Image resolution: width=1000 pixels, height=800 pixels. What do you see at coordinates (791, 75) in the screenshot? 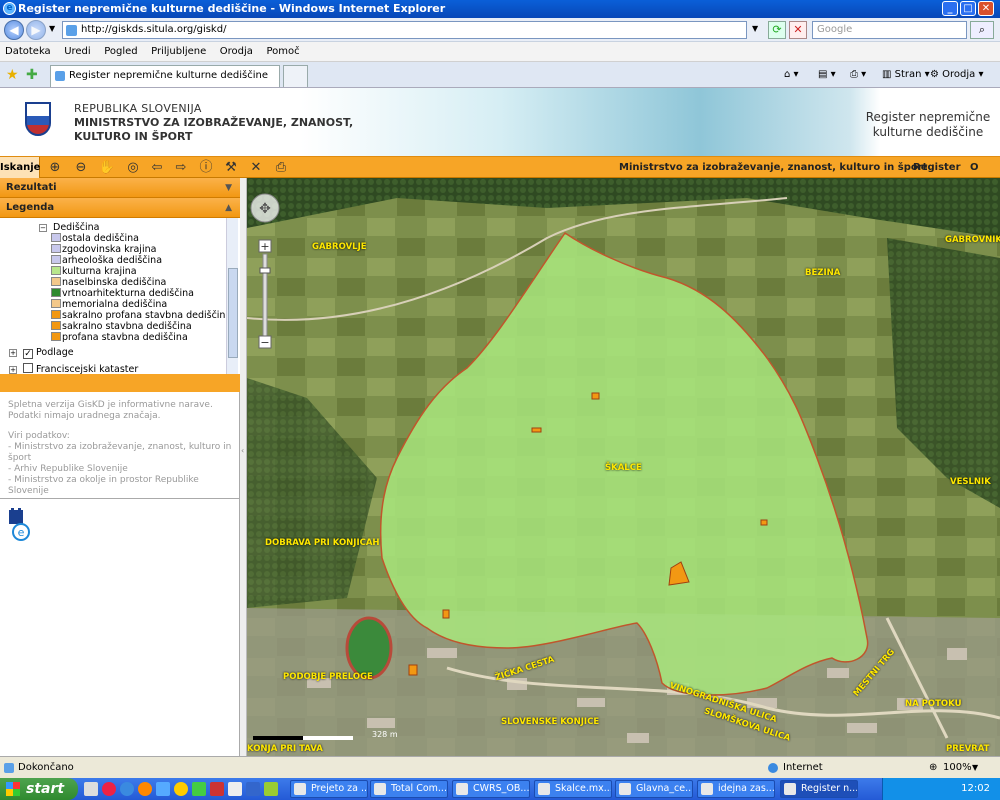
I see `home-icon: ⌂ ▾` at bounding box center [791, 75].